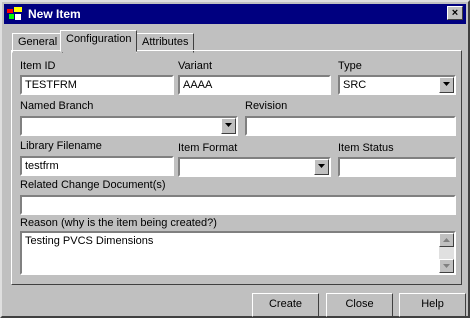 The image size is (474, 322). Describe the element at coordinates (254, 167) in the screenshot. I see `item-format-dropdown` at that location.